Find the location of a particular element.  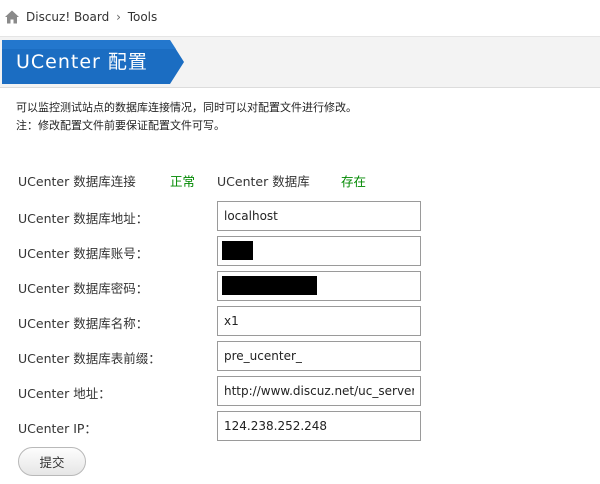

db-connection-label: UCenter 数据库连接 is located at coordinates (77, 181).